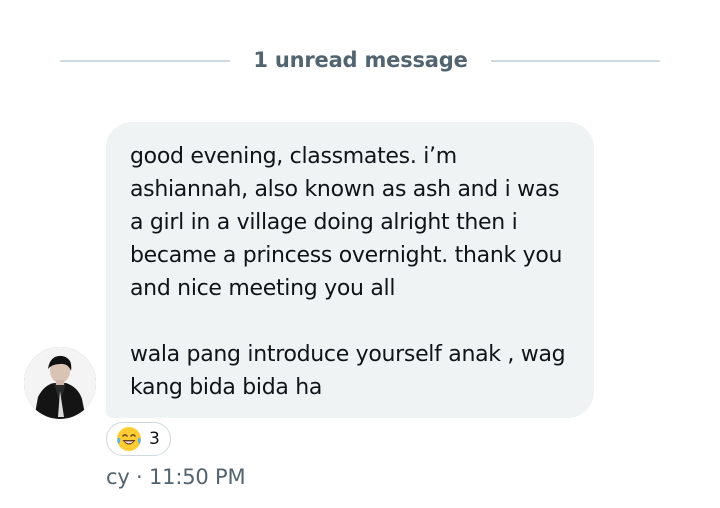  I want to click on reaction-pill: 3, so click(138, 439).